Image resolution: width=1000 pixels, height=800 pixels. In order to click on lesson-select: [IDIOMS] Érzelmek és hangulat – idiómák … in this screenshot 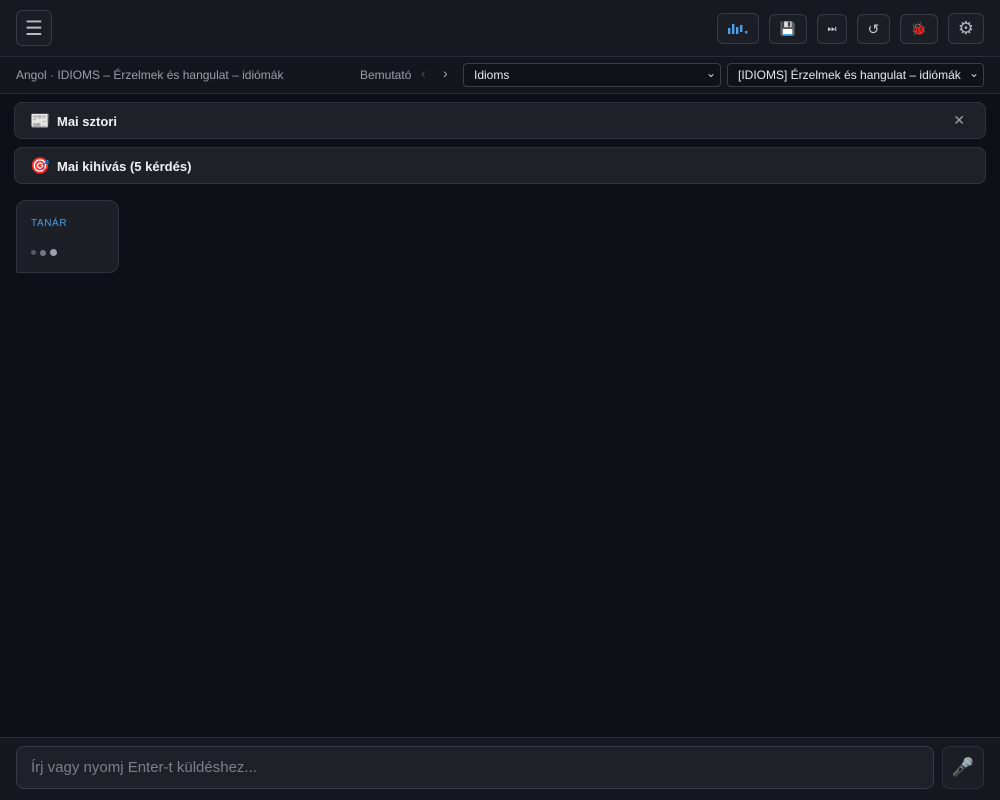, I will do `click(855, 75)`.